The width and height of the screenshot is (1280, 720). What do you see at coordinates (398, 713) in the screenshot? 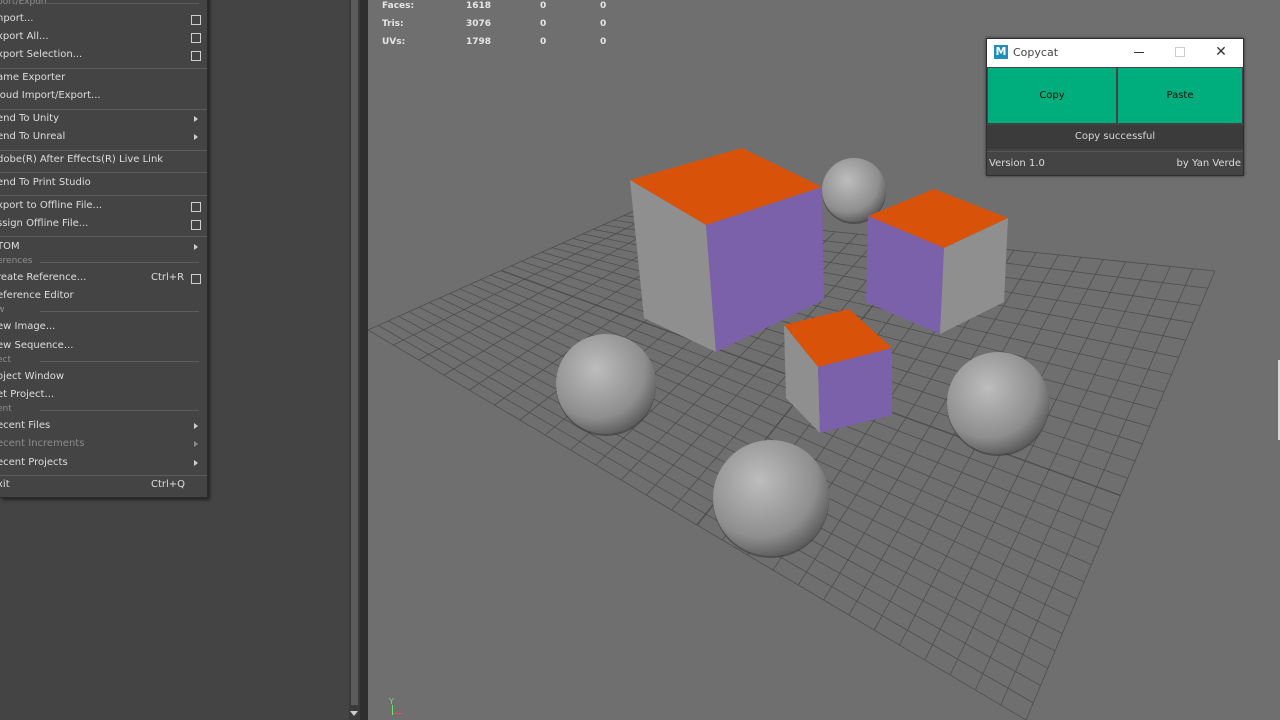
I see `axis-gizmo-x` at bounding box center [398, 713].